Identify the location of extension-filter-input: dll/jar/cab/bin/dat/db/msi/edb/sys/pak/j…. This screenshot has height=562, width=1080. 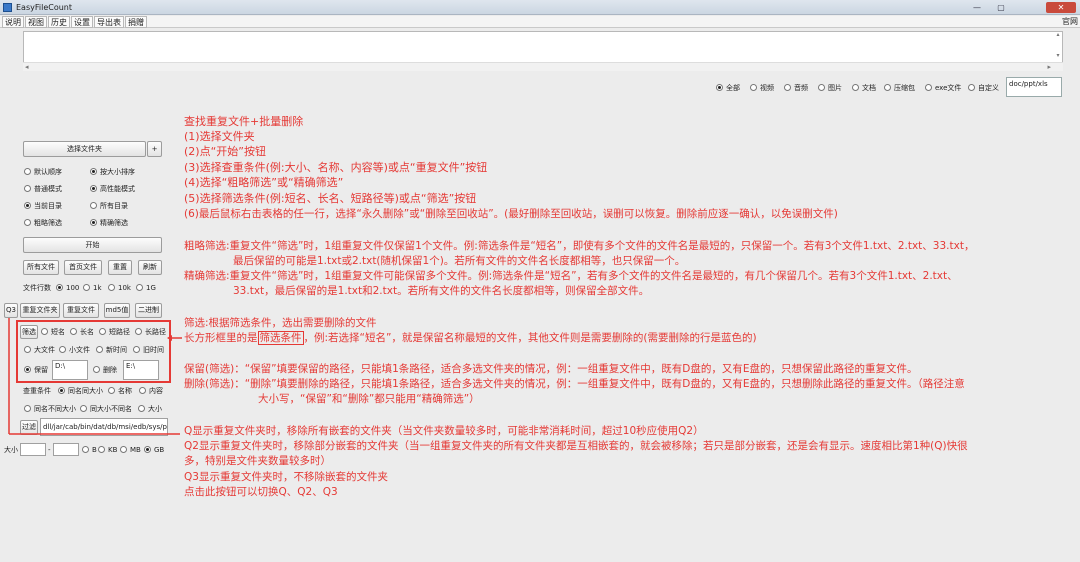
(104, 427).